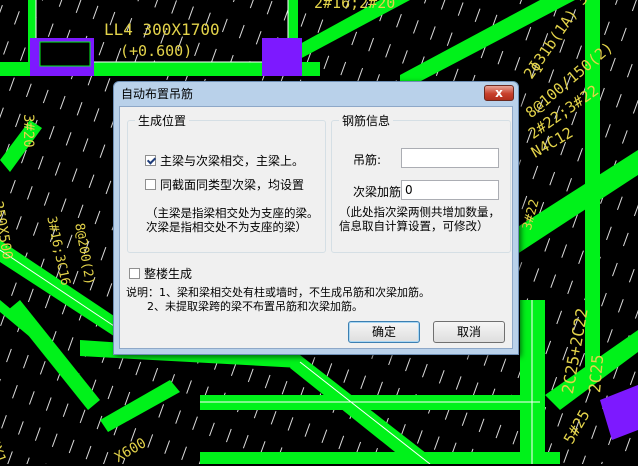 The image size is (638, 466). What do you see at coordinates (450, 158) in the screenshot?
I see `hanger-input` at bounding box center [450, 158].